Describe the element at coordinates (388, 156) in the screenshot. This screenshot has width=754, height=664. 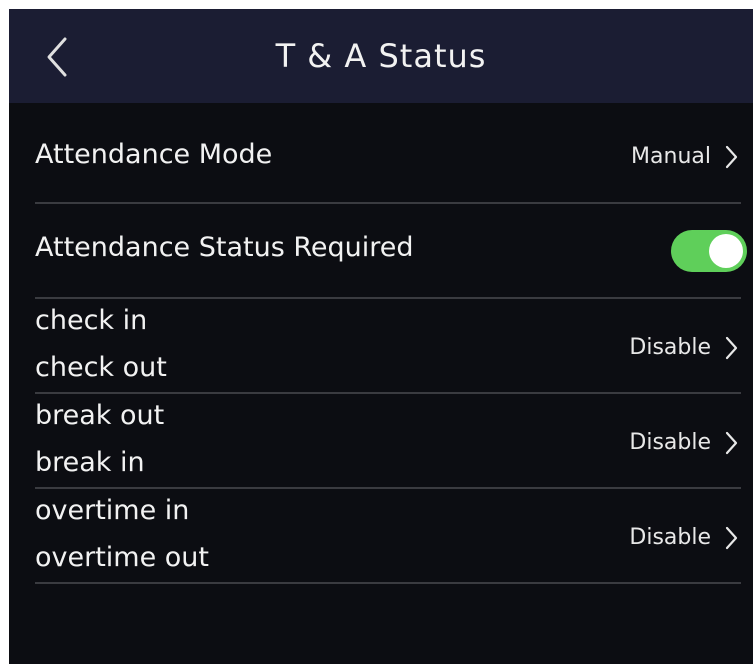
I see `attendance-mode-row: Attendance Mode Manual` at that location.